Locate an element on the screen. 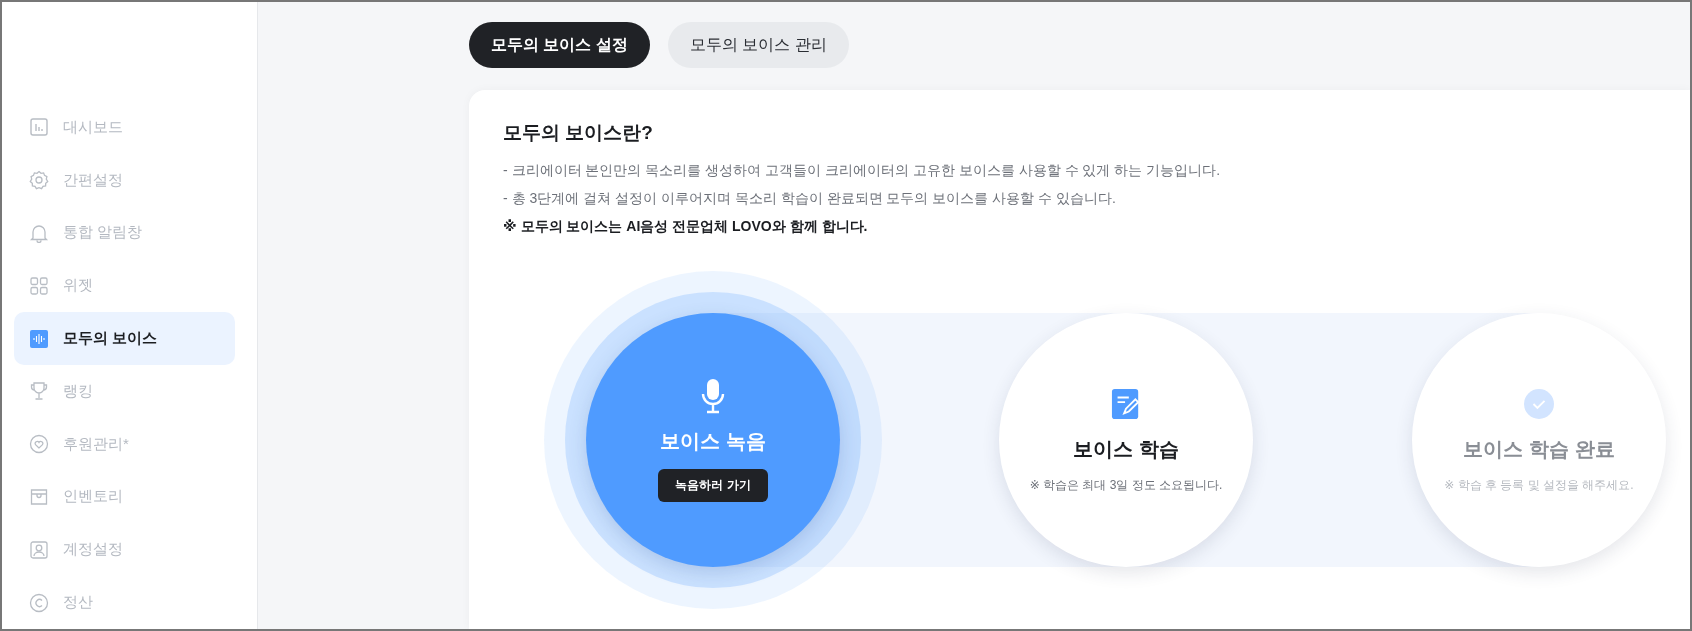 This screenshot has width=1692, height=631. step-title: 보이스 학습 완료 is located at coordinates (1539, 449).